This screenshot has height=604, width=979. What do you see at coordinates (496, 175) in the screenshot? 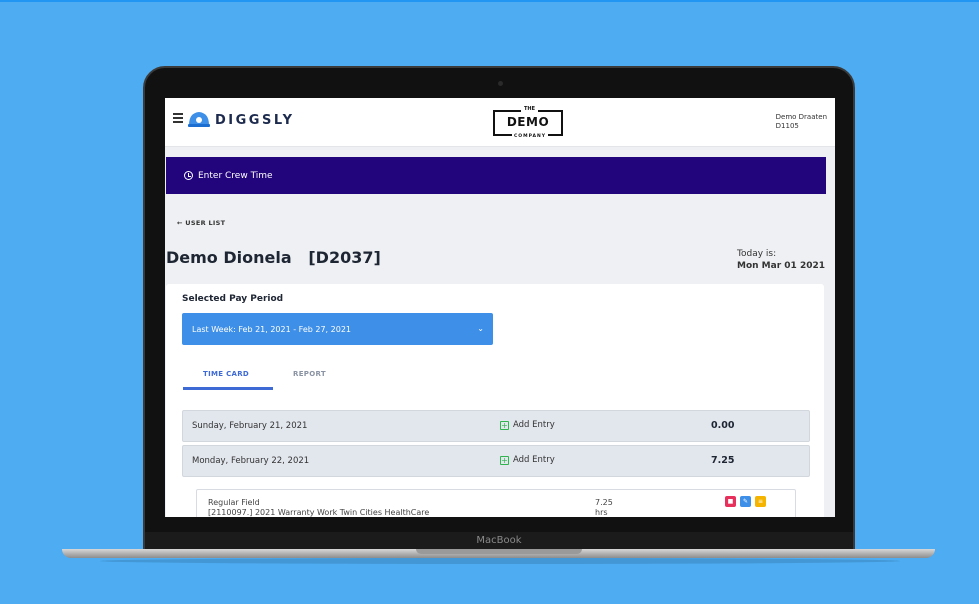
I see `enter-crew-time-button: Enter Crew Time` at bounding box center [496, 175].